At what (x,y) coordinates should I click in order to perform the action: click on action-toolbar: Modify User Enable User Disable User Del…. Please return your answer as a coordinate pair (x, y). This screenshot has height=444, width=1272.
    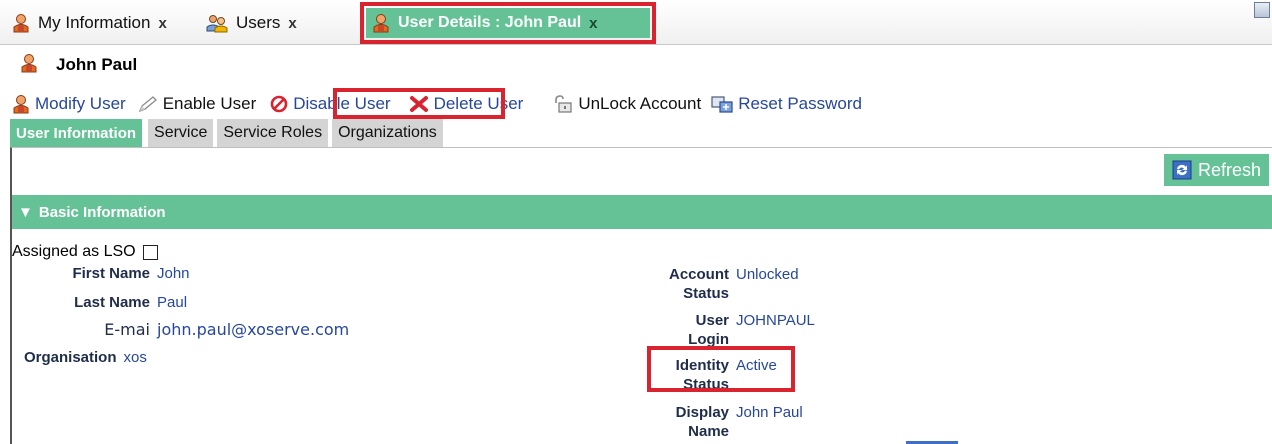
    Looking at the image, I should click on (443, 104).